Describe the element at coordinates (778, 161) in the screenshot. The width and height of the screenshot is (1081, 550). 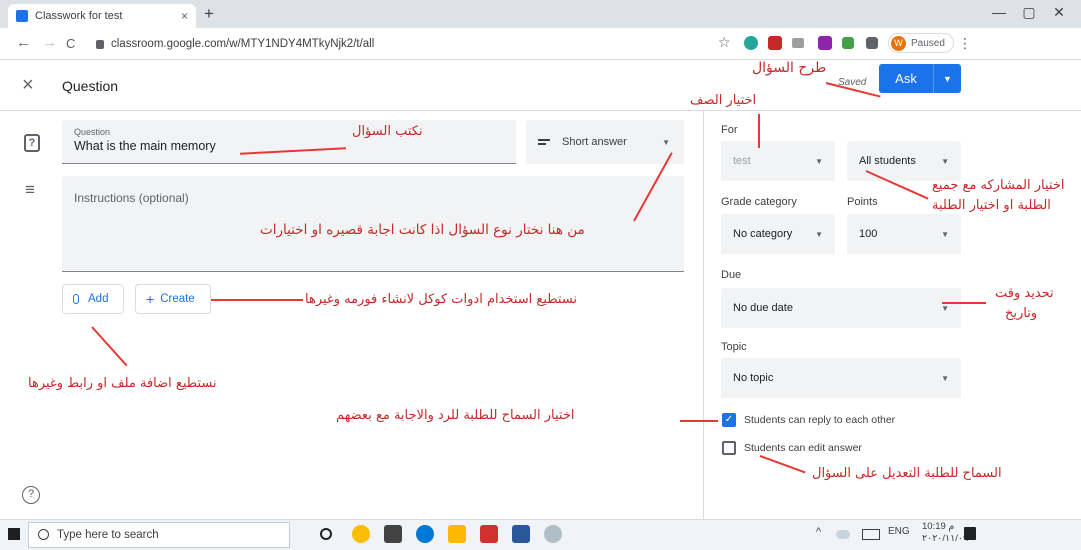
I see `class-select: test ▼` at that location.